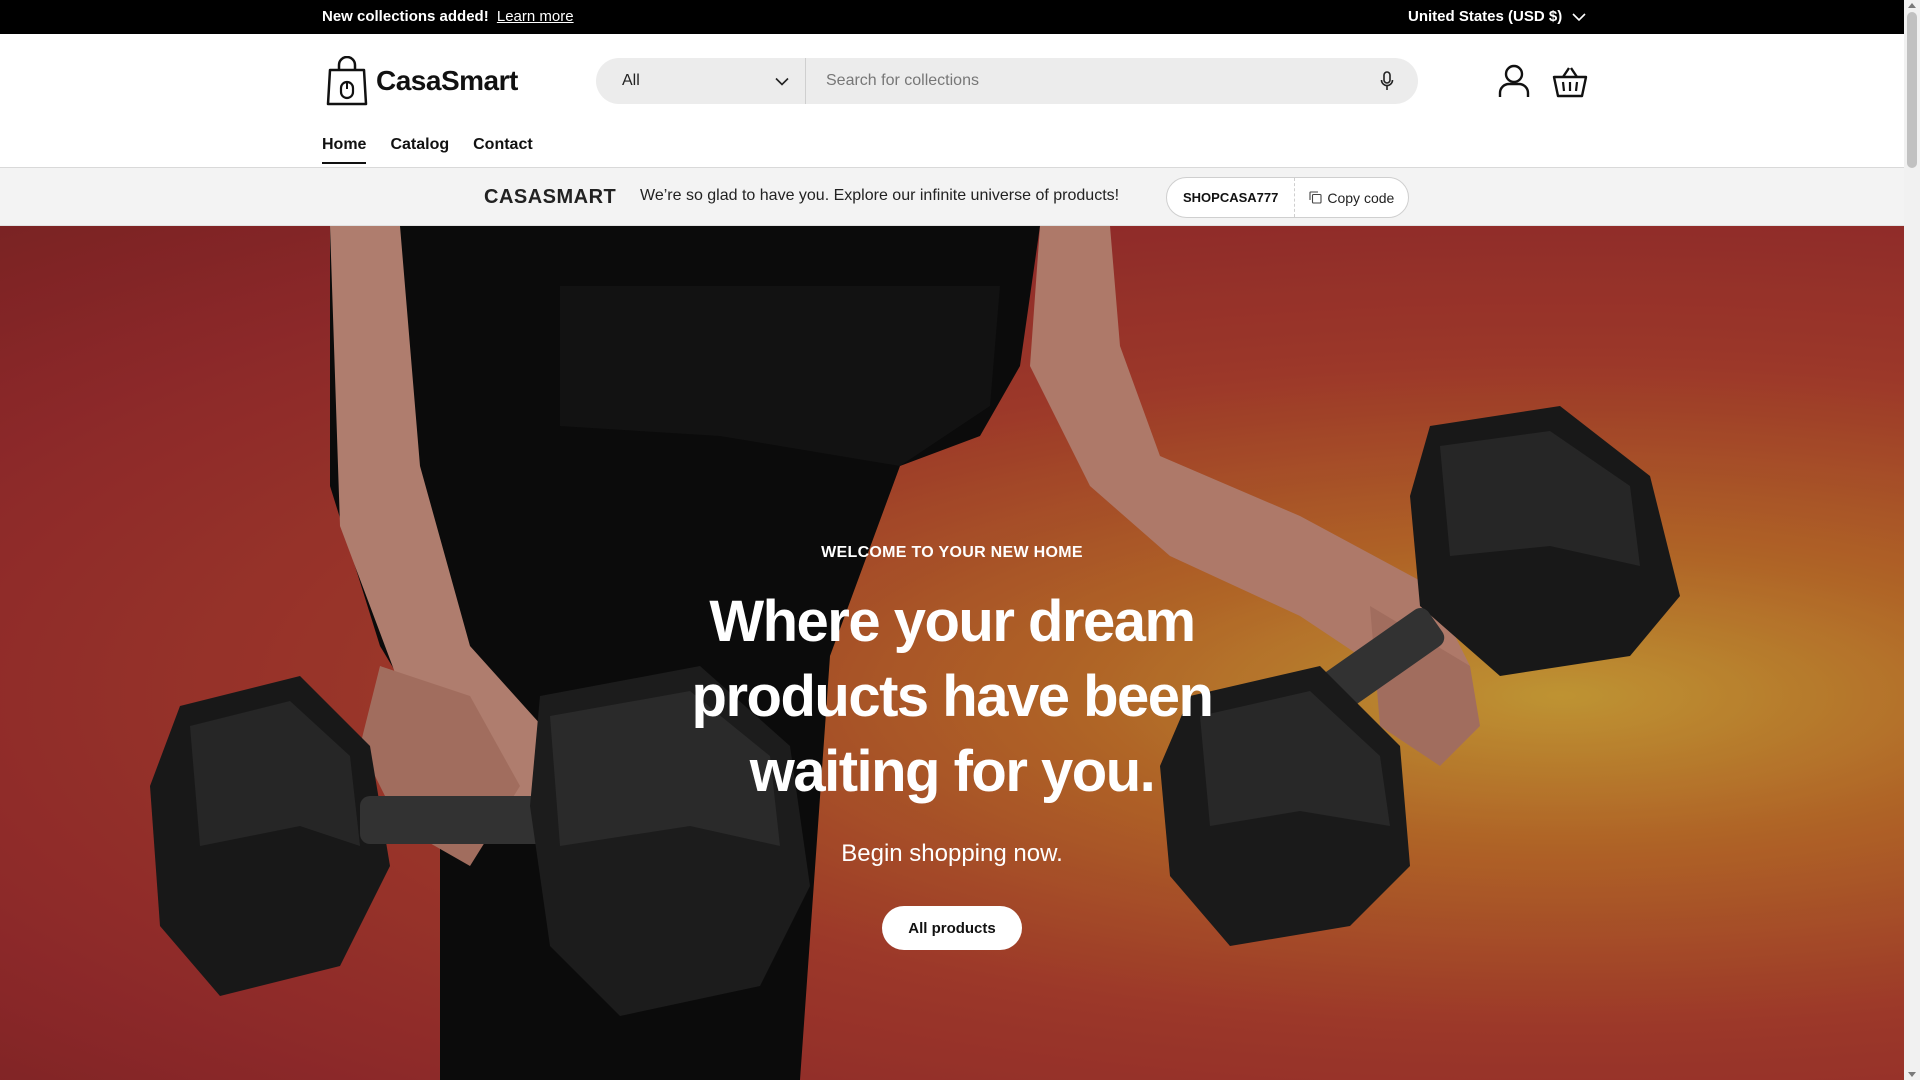 The image size is (1920, 1080). I want to click on hero-eyebrow: WELCOME TO YOUR NEW HOME, so click(952, 552).